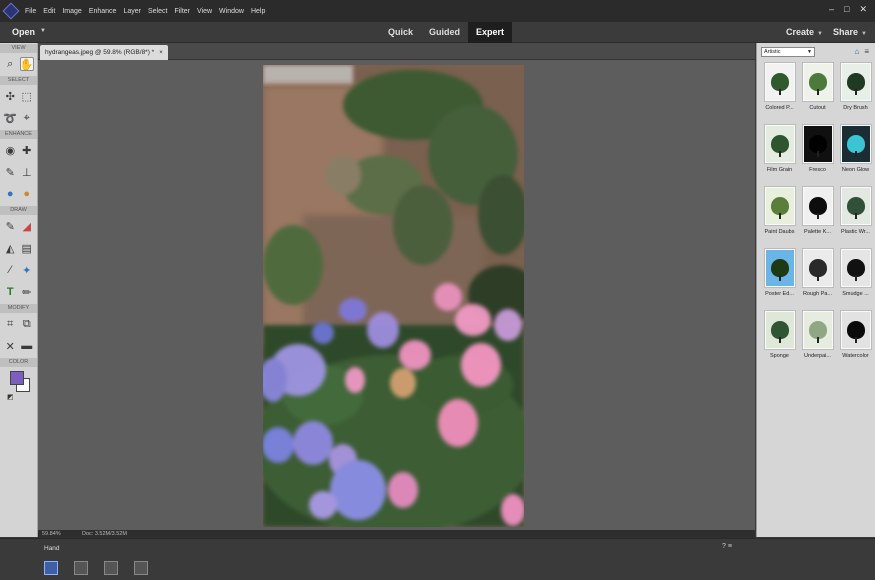  What do you see at coordinates (27, 96) in the screenshot?
I see `marquee-tool-icon: ⬚` at bounding box center [27, 96].